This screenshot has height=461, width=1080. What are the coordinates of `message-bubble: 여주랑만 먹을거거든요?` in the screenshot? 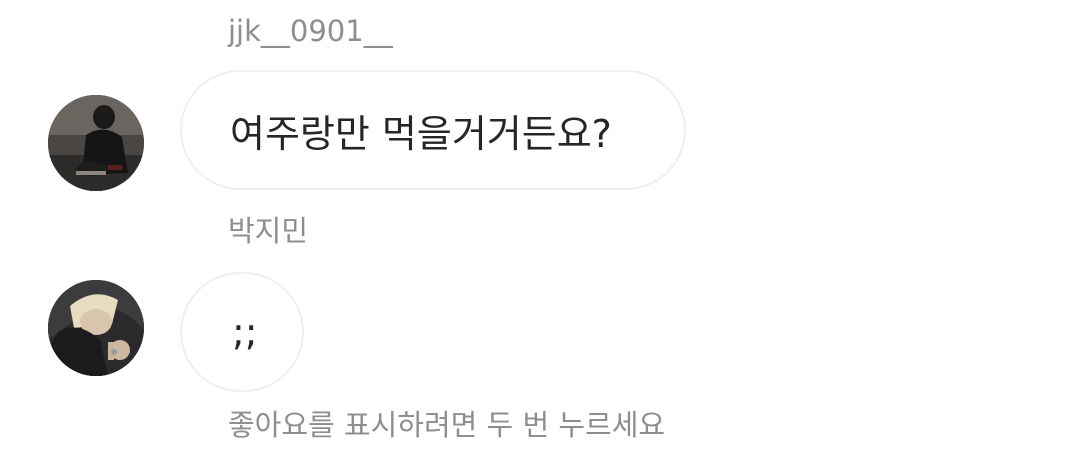 It's located at (433, 130).